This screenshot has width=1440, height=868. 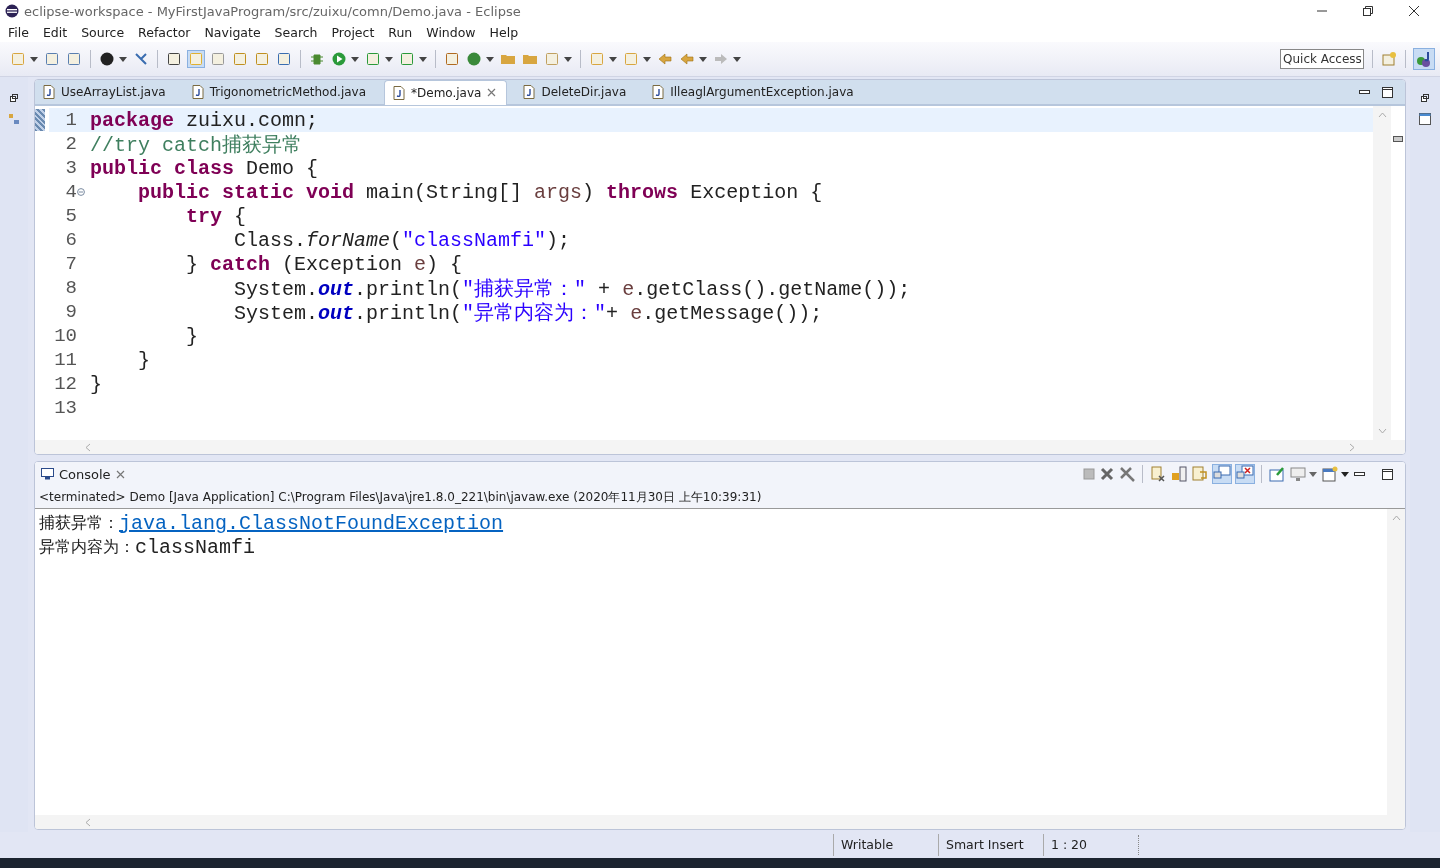 I want to click on menu-item: Window, so click(x=451, y=32).